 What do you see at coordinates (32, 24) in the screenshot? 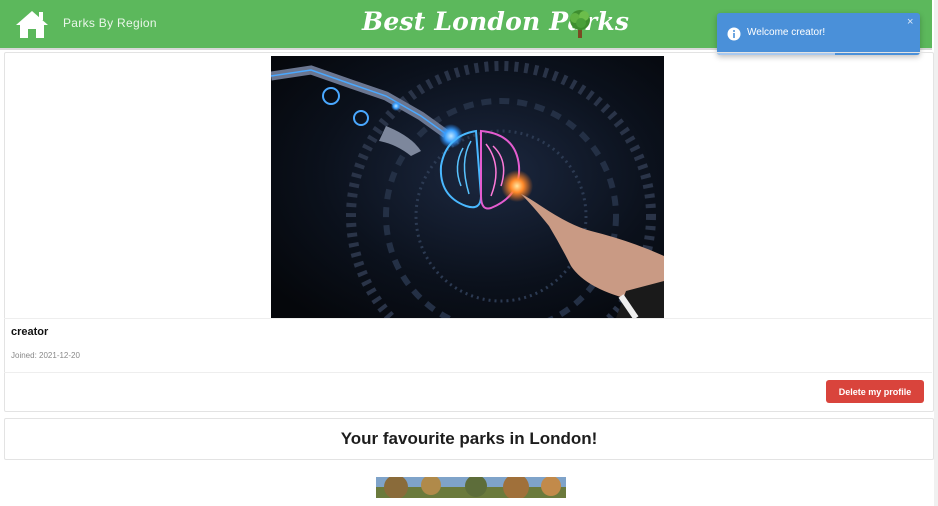
I see `home-icon` at bounding box center [32, 24].